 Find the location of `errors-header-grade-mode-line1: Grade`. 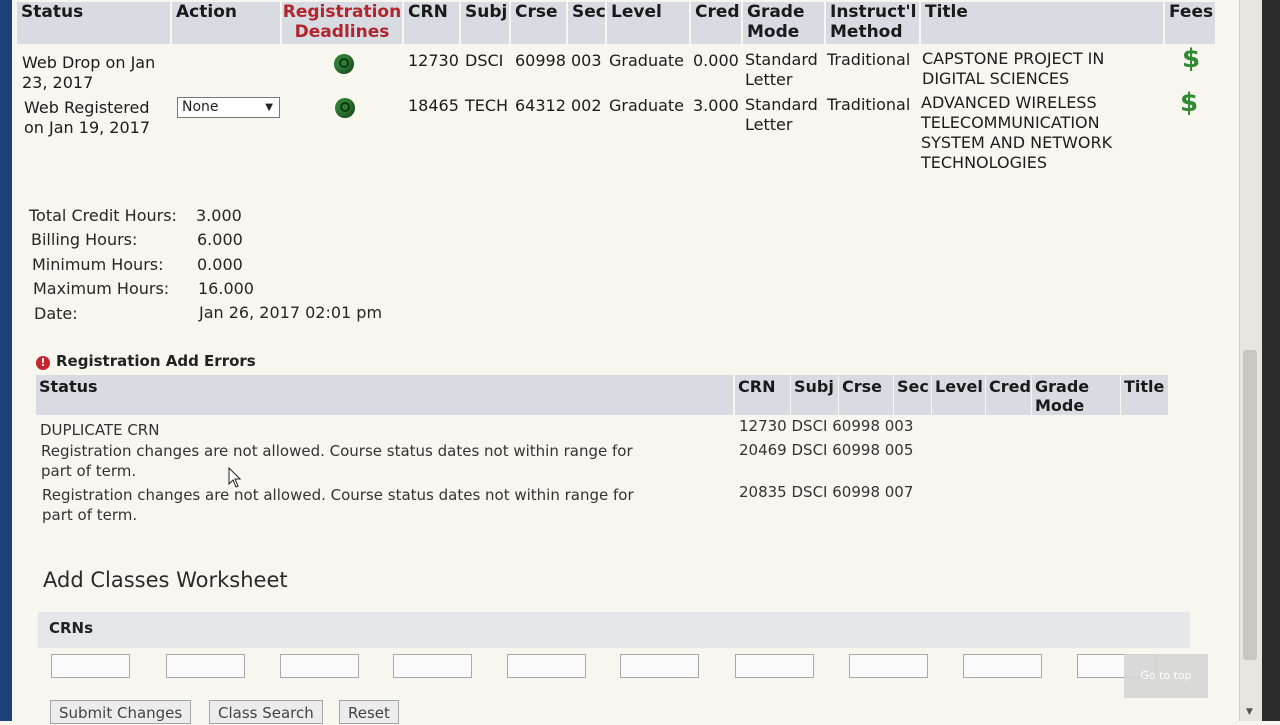

errors-header-grade-mode-line1: Grade is located at coordinates (1062, 386).